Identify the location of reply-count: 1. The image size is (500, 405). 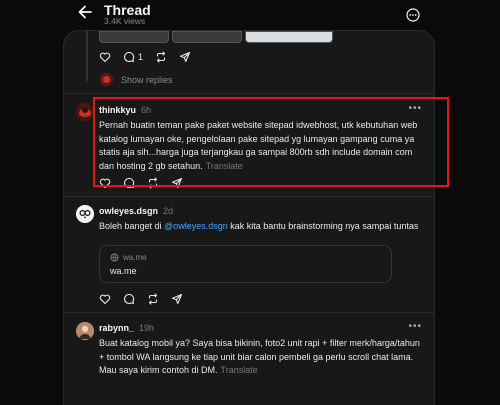
(141, 57).